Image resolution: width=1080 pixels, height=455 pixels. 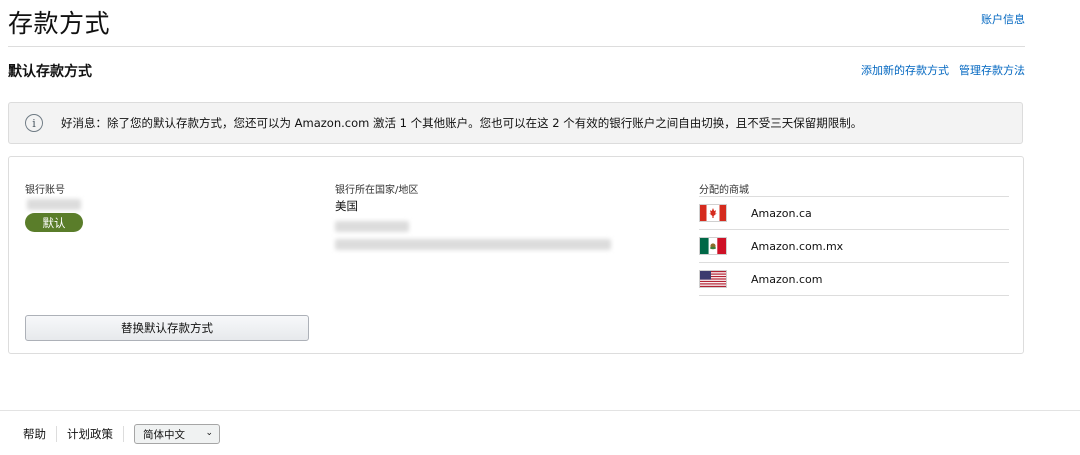 What do you see at coordinates (54, 222) in the screenshot?
I see `default-badge: 默认` at bounding box center [54, 222].